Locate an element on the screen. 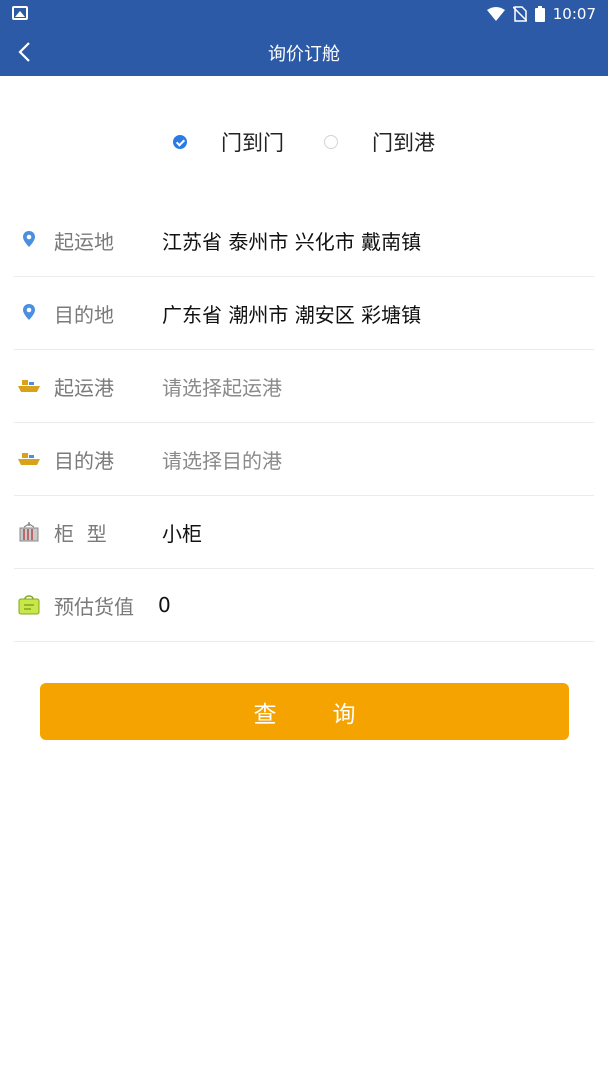 Image resolution: width=608 pixels, height=1080 pixels. radio-door-to-port: 门到港 is located at coordinates (379, 142).